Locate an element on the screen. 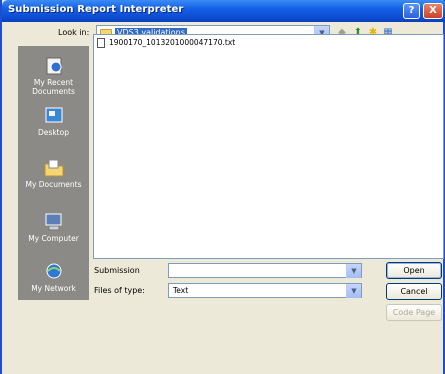 Image resolution: width=445 pixels, height=374 pixels. my-documents-icon is located at coordinates (53, 168).